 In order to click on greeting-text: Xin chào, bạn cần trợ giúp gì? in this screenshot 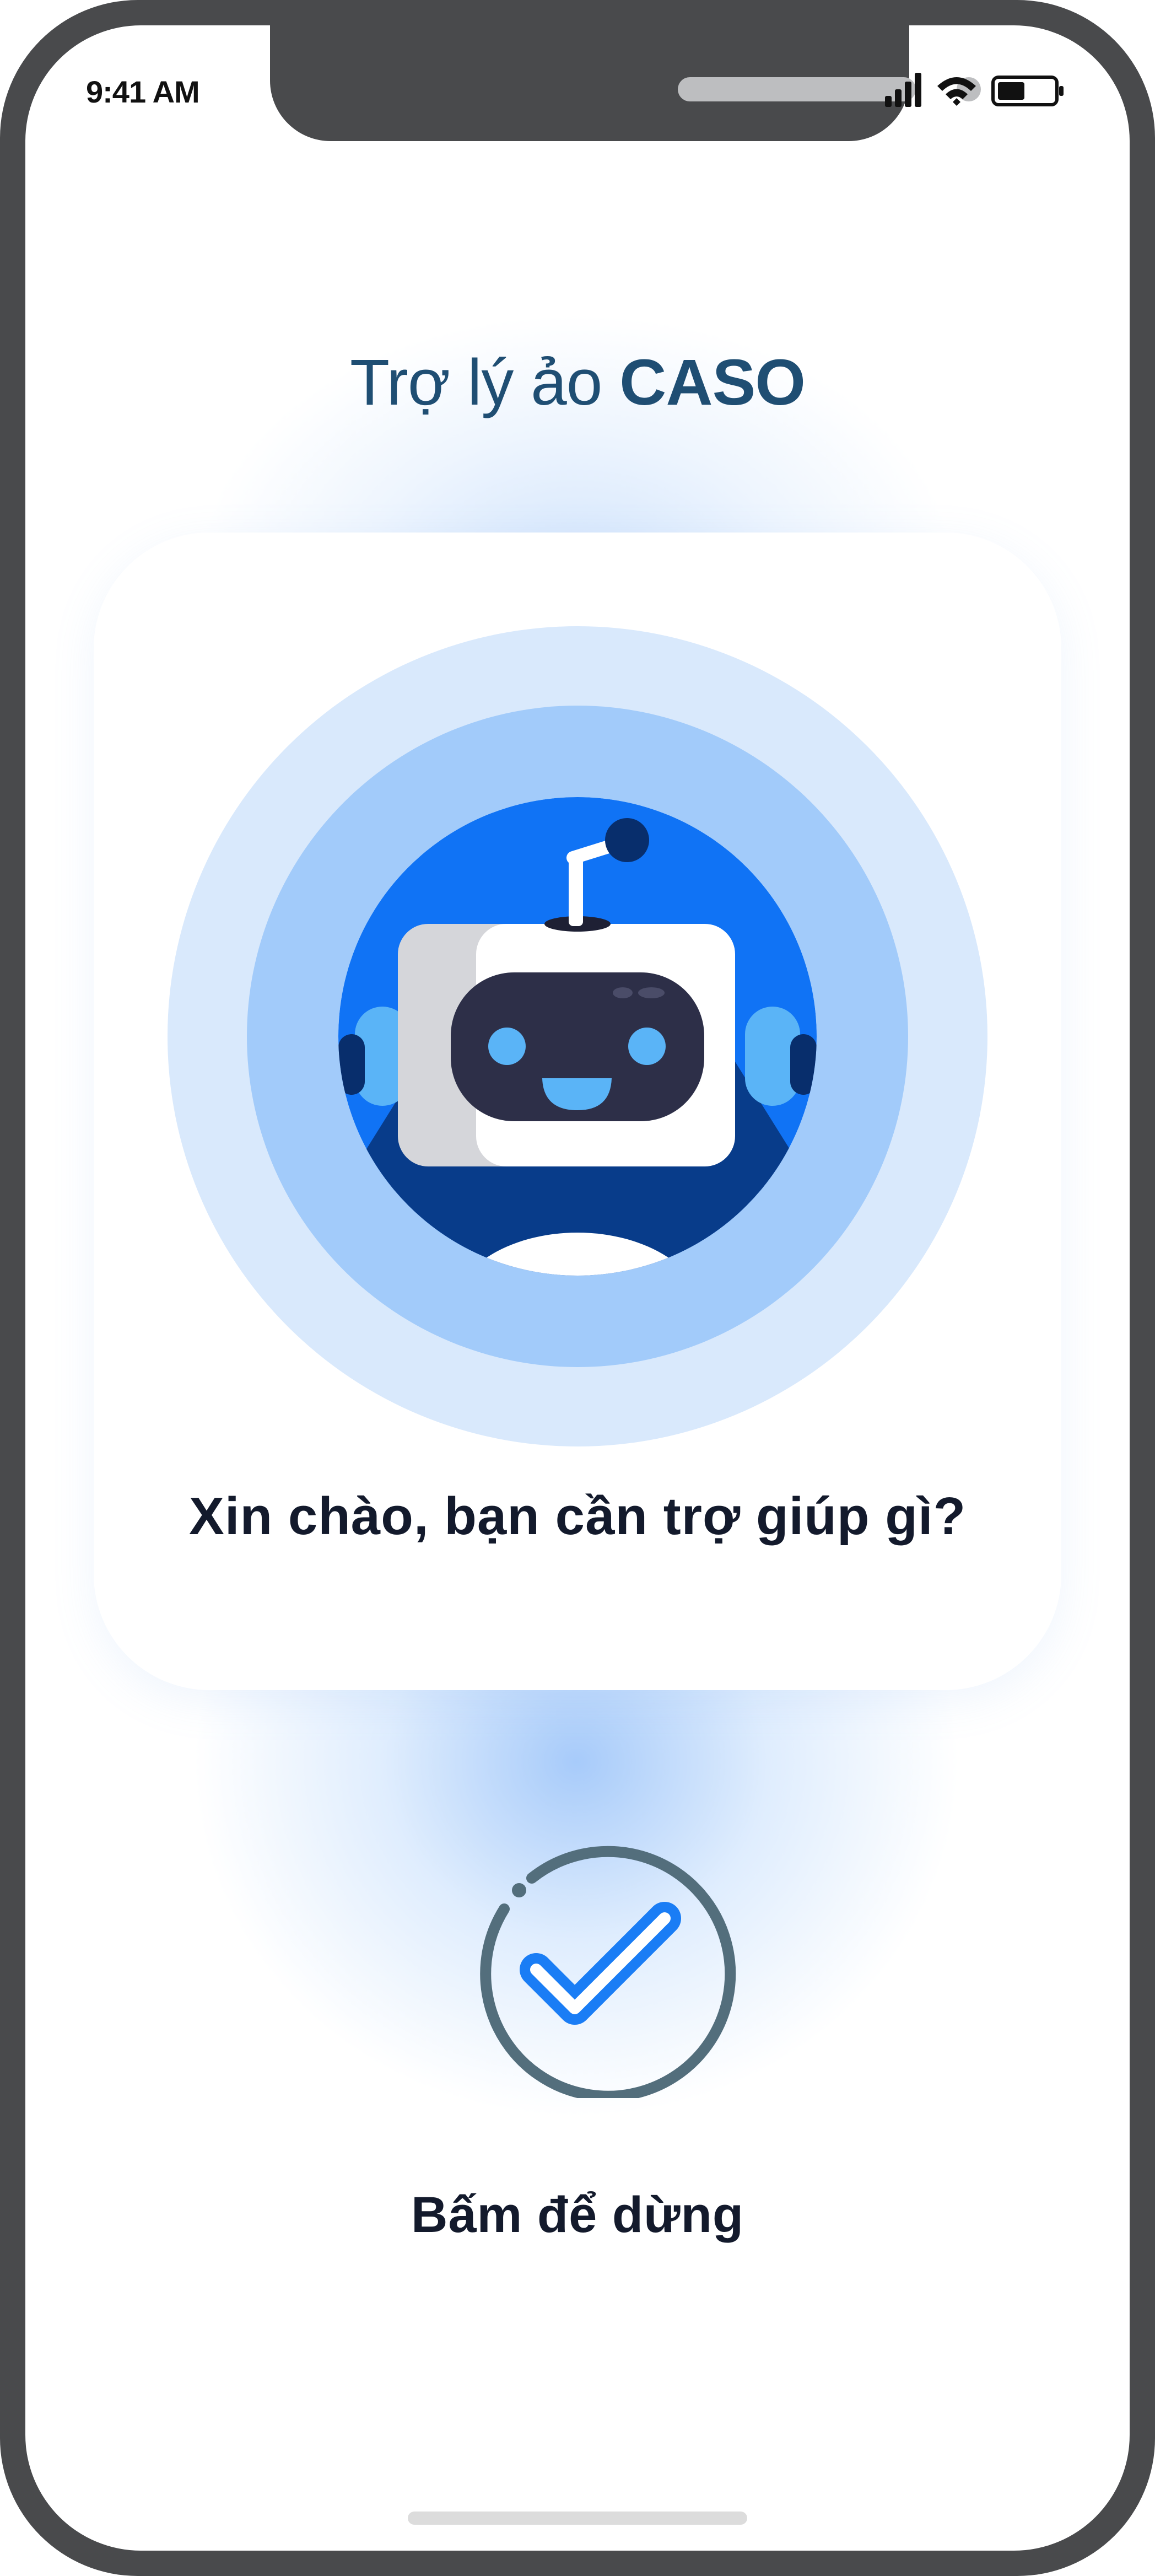, I will do `click(577, 1516)`.